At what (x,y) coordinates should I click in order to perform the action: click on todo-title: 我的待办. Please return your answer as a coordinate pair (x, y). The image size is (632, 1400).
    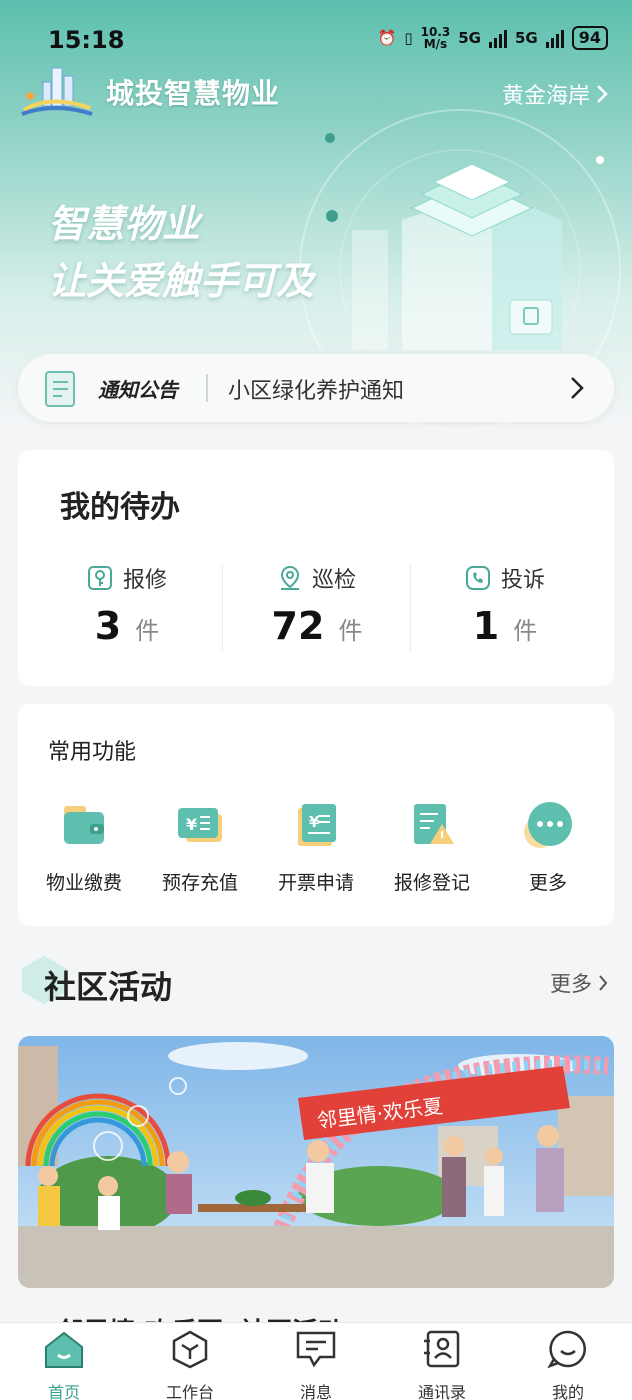
    Looking at the image, I should click on (120, 507).